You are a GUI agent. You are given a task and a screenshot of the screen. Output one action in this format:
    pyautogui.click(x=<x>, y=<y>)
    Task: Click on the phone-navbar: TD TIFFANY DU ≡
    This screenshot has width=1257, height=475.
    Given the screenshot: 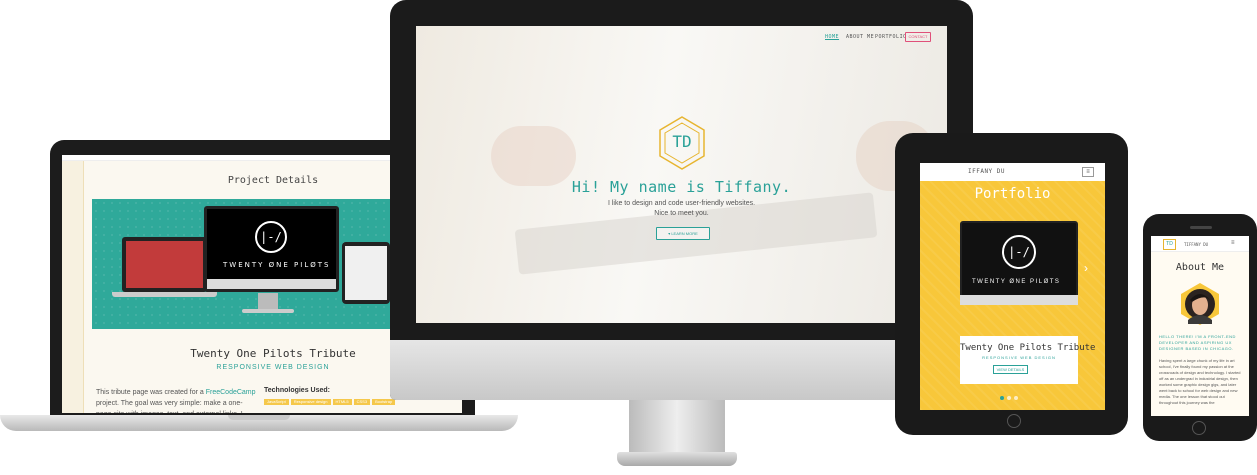 What is the action you would take?
    pyautogui.click(x=1200, y=244)
    